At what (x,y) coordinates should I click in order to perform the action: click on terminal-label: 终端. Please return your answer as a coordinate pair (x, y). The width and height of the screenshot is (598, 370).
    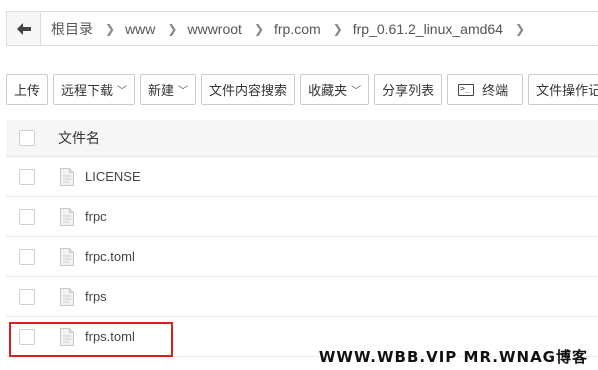
    Looking at the image, I should click on (495, 90).